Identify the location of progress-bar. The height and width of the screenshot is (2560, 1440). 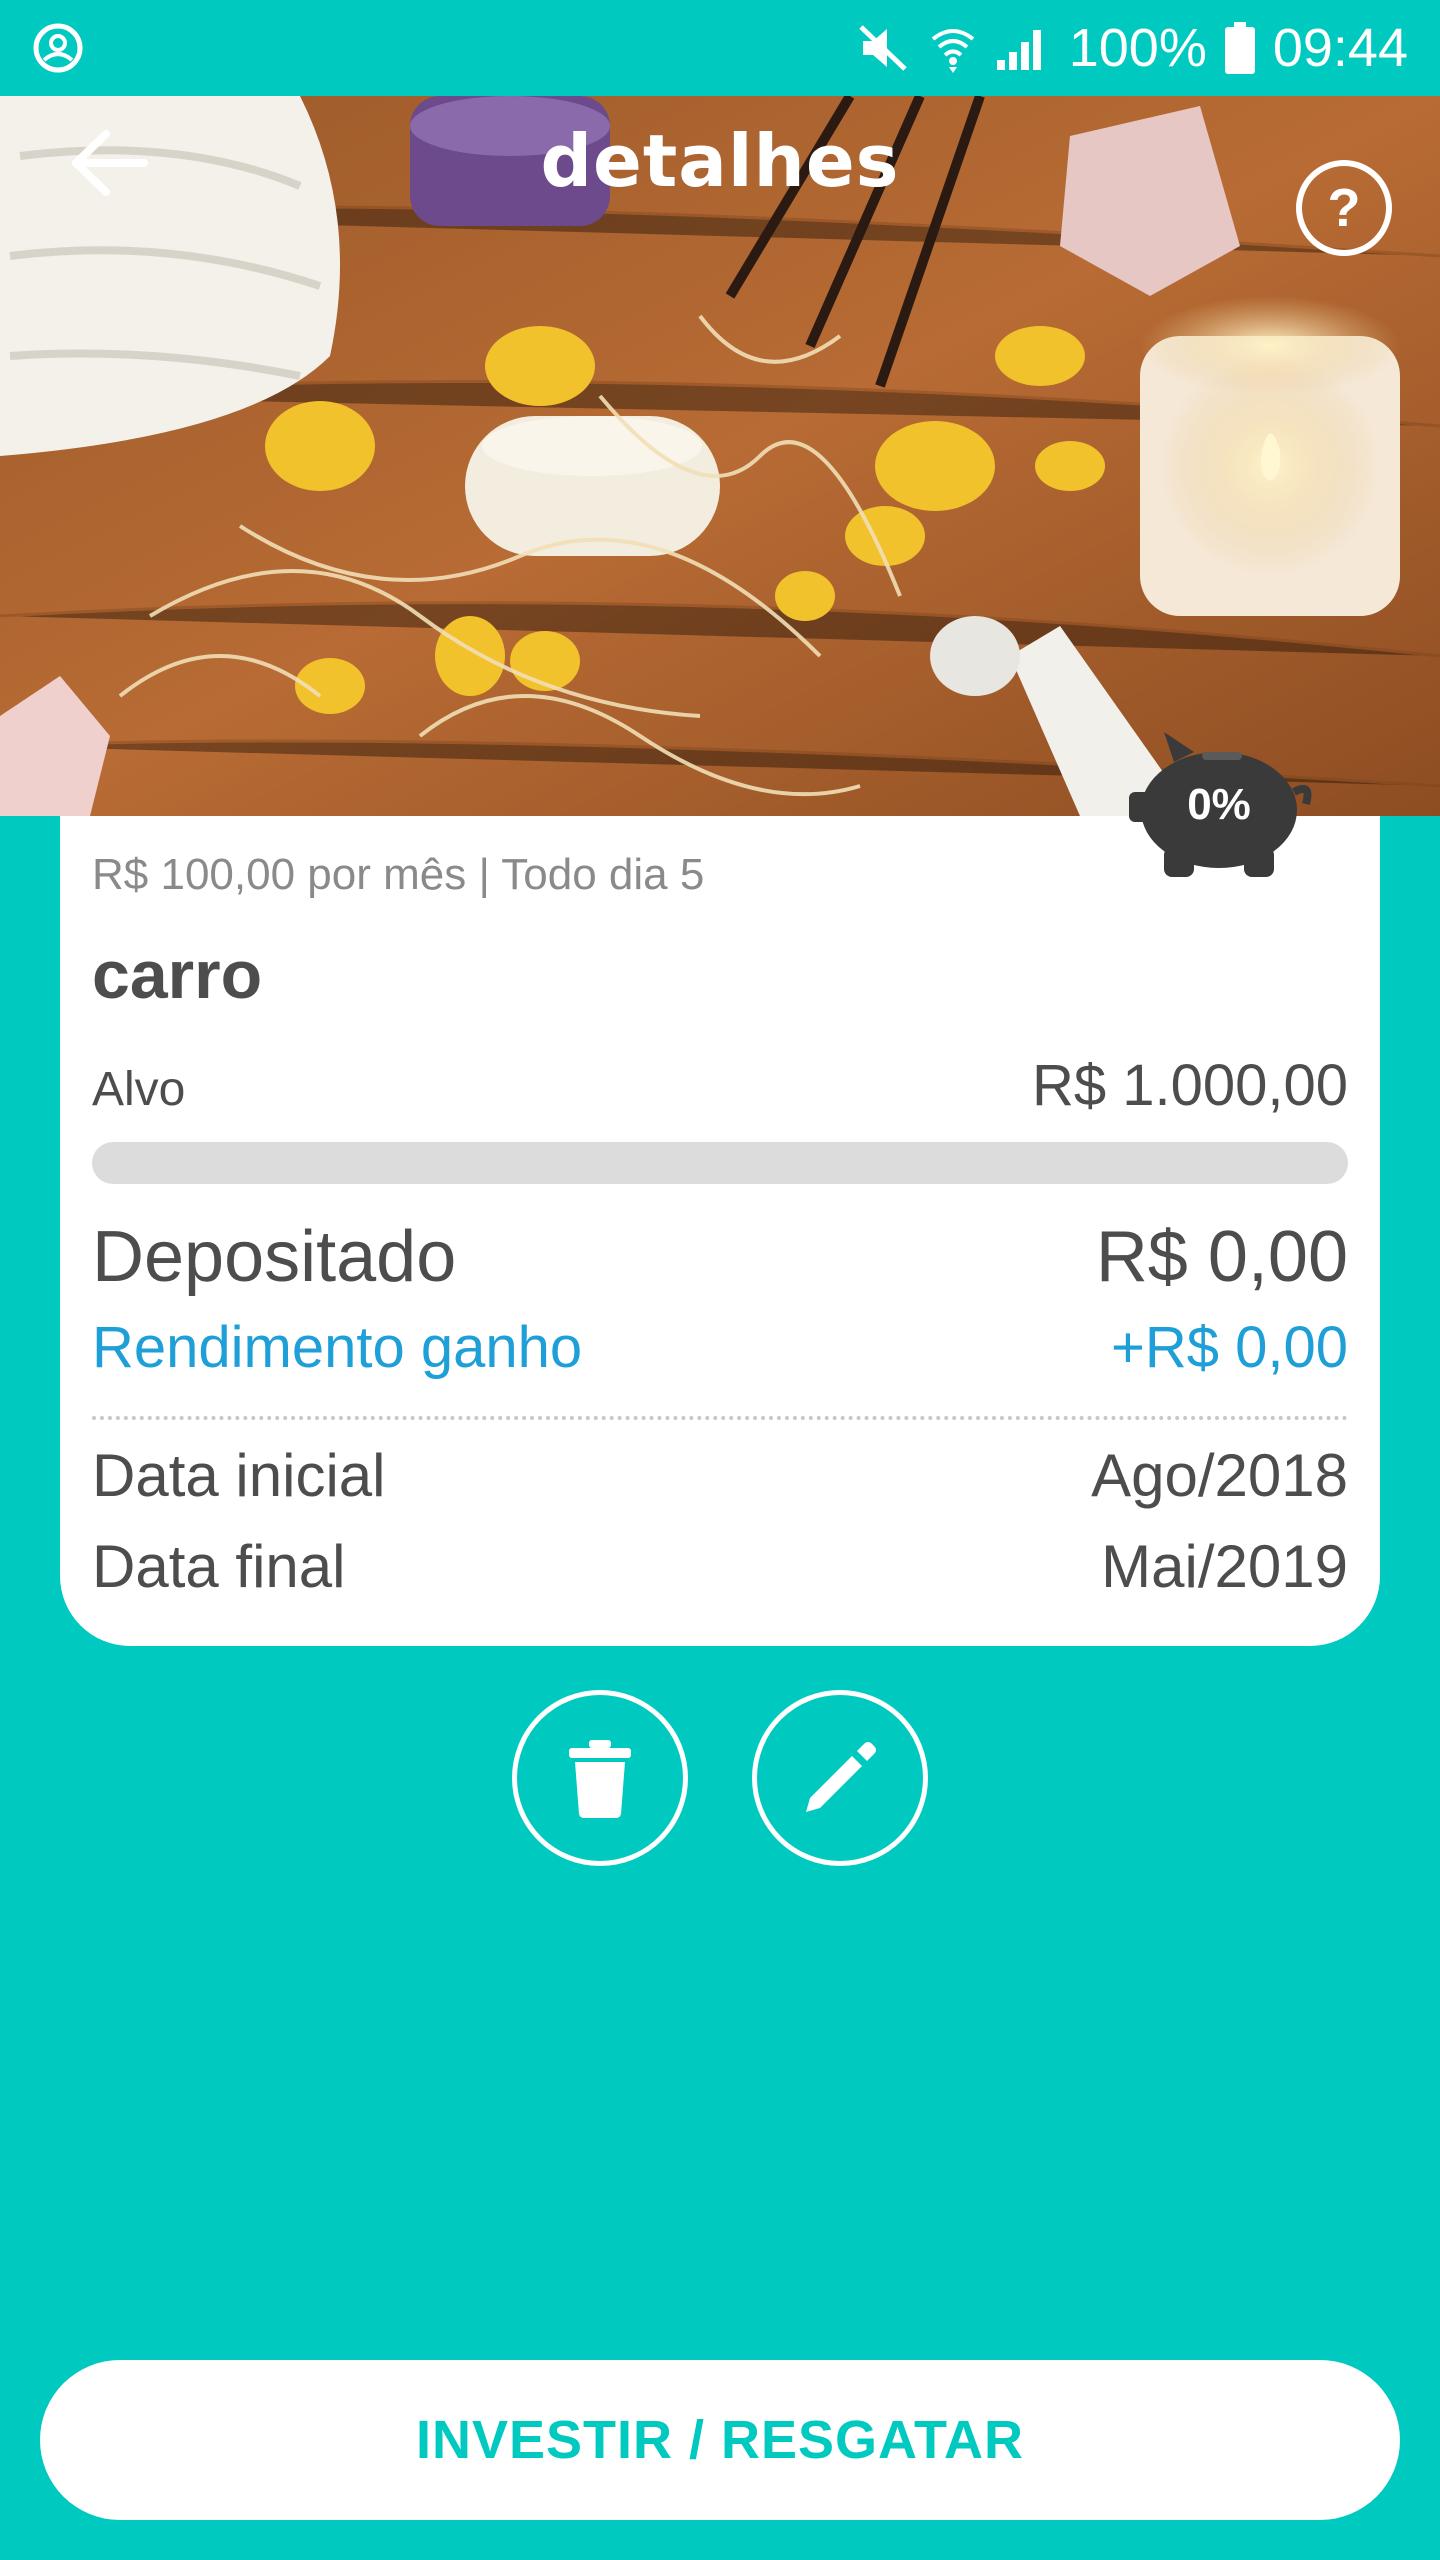
(720, 1163).